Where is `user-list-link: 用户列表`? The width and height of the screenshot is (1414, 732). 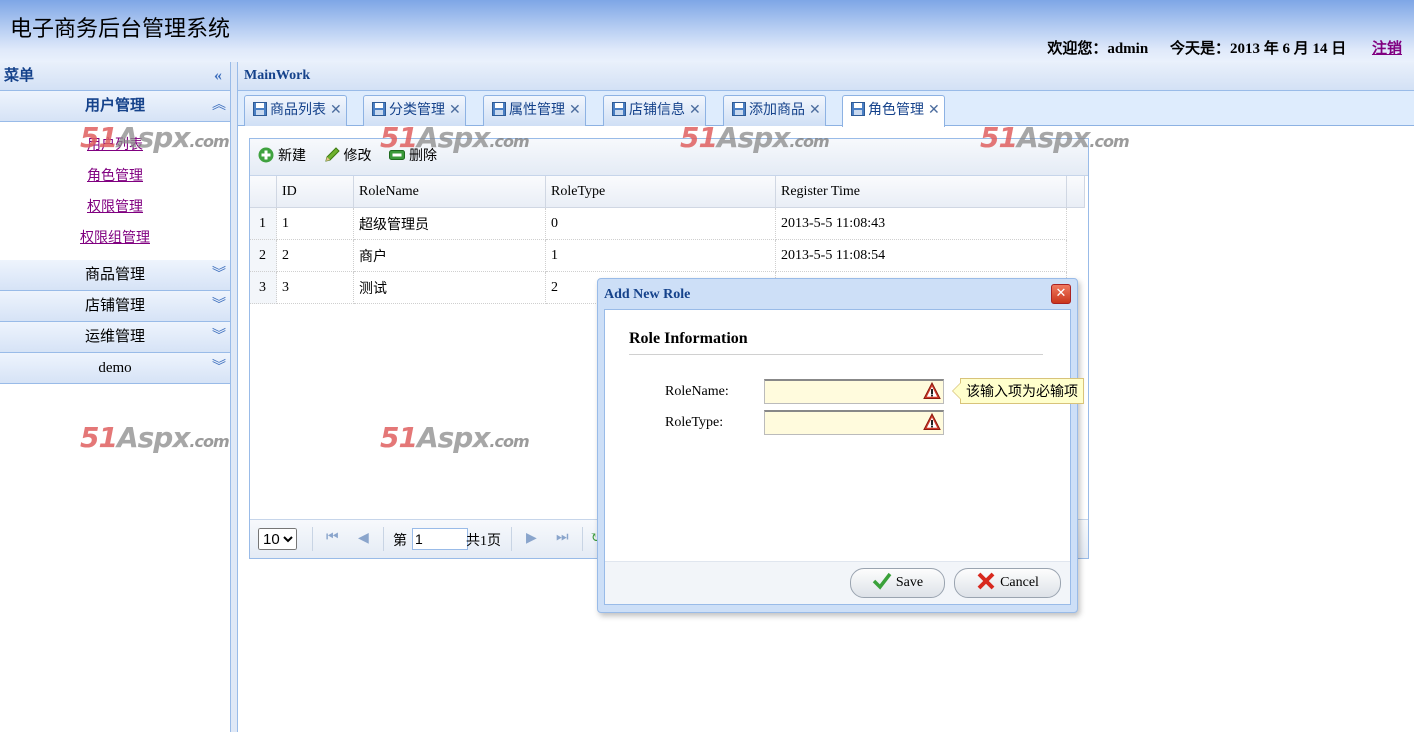 user-list-link: 用户列表 is located at coordinates (115, 145).